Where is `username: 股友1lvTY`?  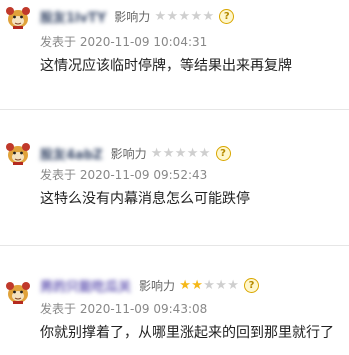 username: 股友1lvTY is located at coordinates (73, 16).